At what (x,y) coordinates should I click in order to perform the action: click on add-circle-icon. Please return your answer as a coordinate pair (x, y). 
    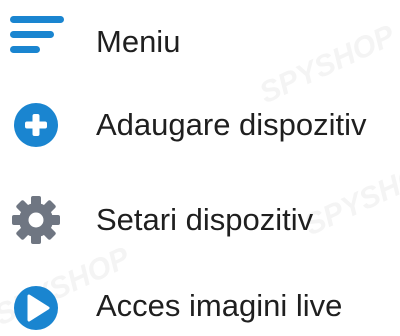
    Looking at the image, I should click on (36, 123).